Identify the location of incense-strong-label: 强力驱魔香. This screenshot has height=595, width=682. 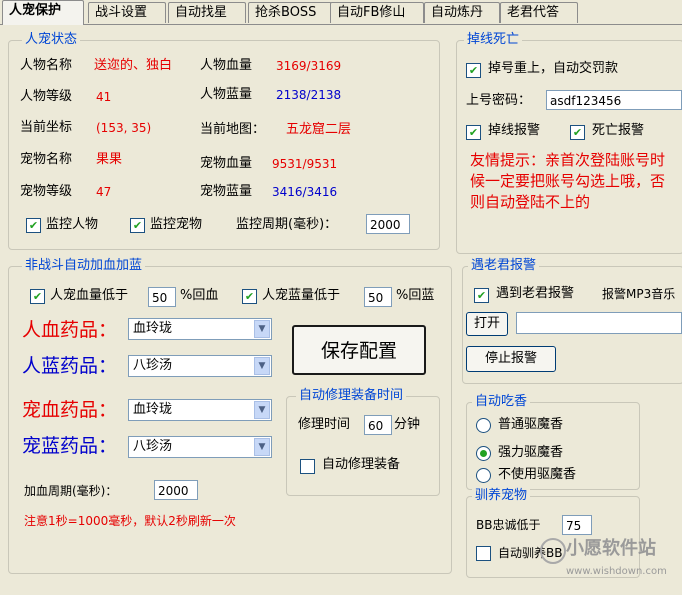
(531, 452).